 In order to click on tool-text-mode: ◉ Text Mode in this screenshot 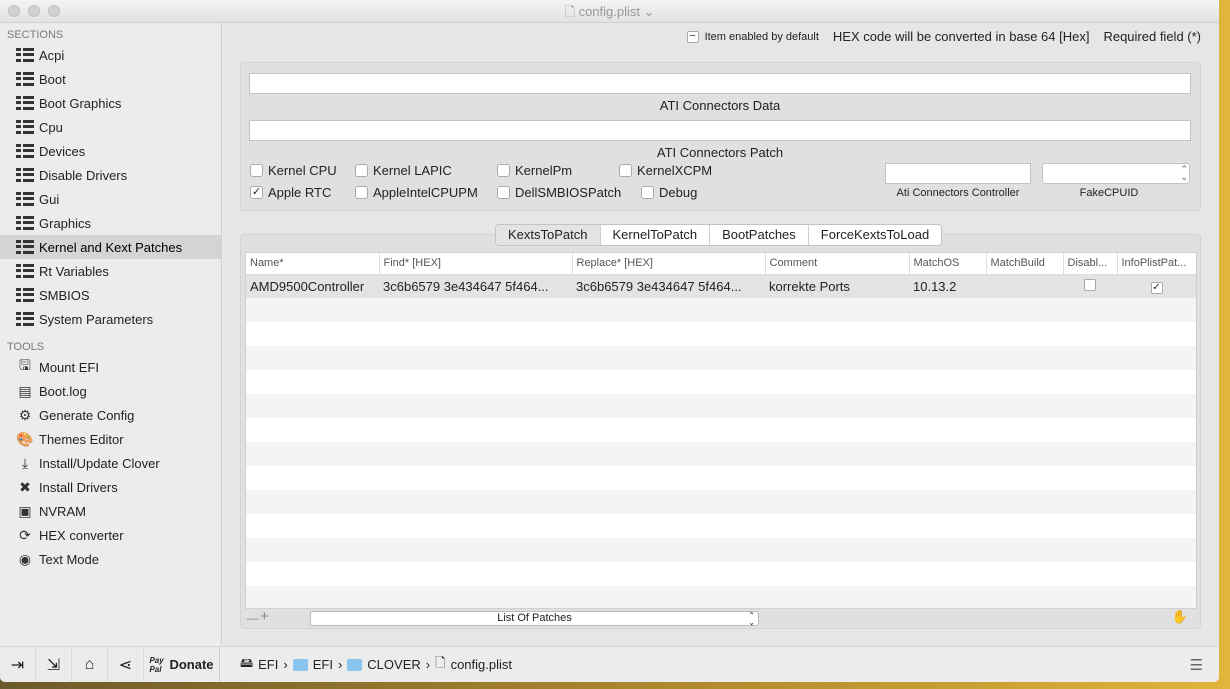, I will do `click(110, 559)`.